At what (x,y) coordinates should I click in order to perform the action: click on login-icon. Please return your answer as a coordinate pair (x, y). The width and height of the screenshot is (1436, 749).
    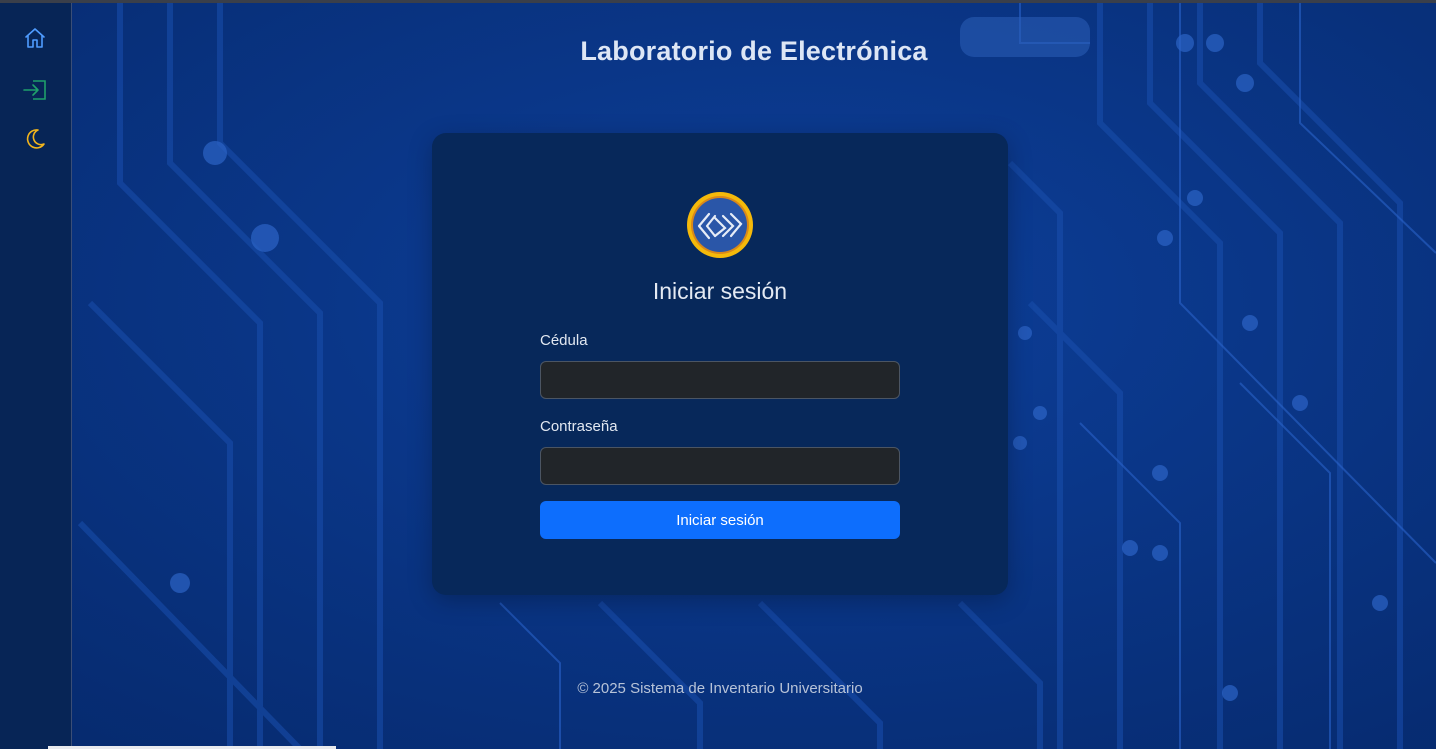
    Looking at the image, I should click on (34, 90).